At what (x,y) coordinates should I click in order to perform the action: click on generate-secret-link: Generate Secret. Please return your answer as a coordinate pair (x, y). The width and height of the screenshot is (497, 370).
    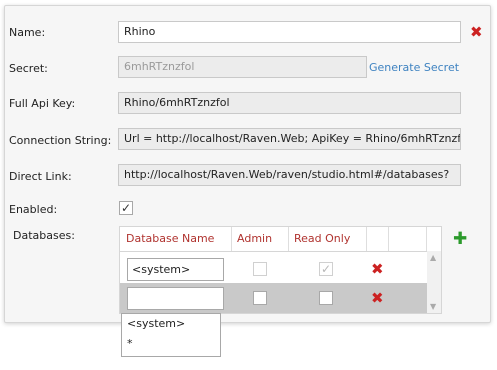
    Looking at the image, I should click on (414, 67).